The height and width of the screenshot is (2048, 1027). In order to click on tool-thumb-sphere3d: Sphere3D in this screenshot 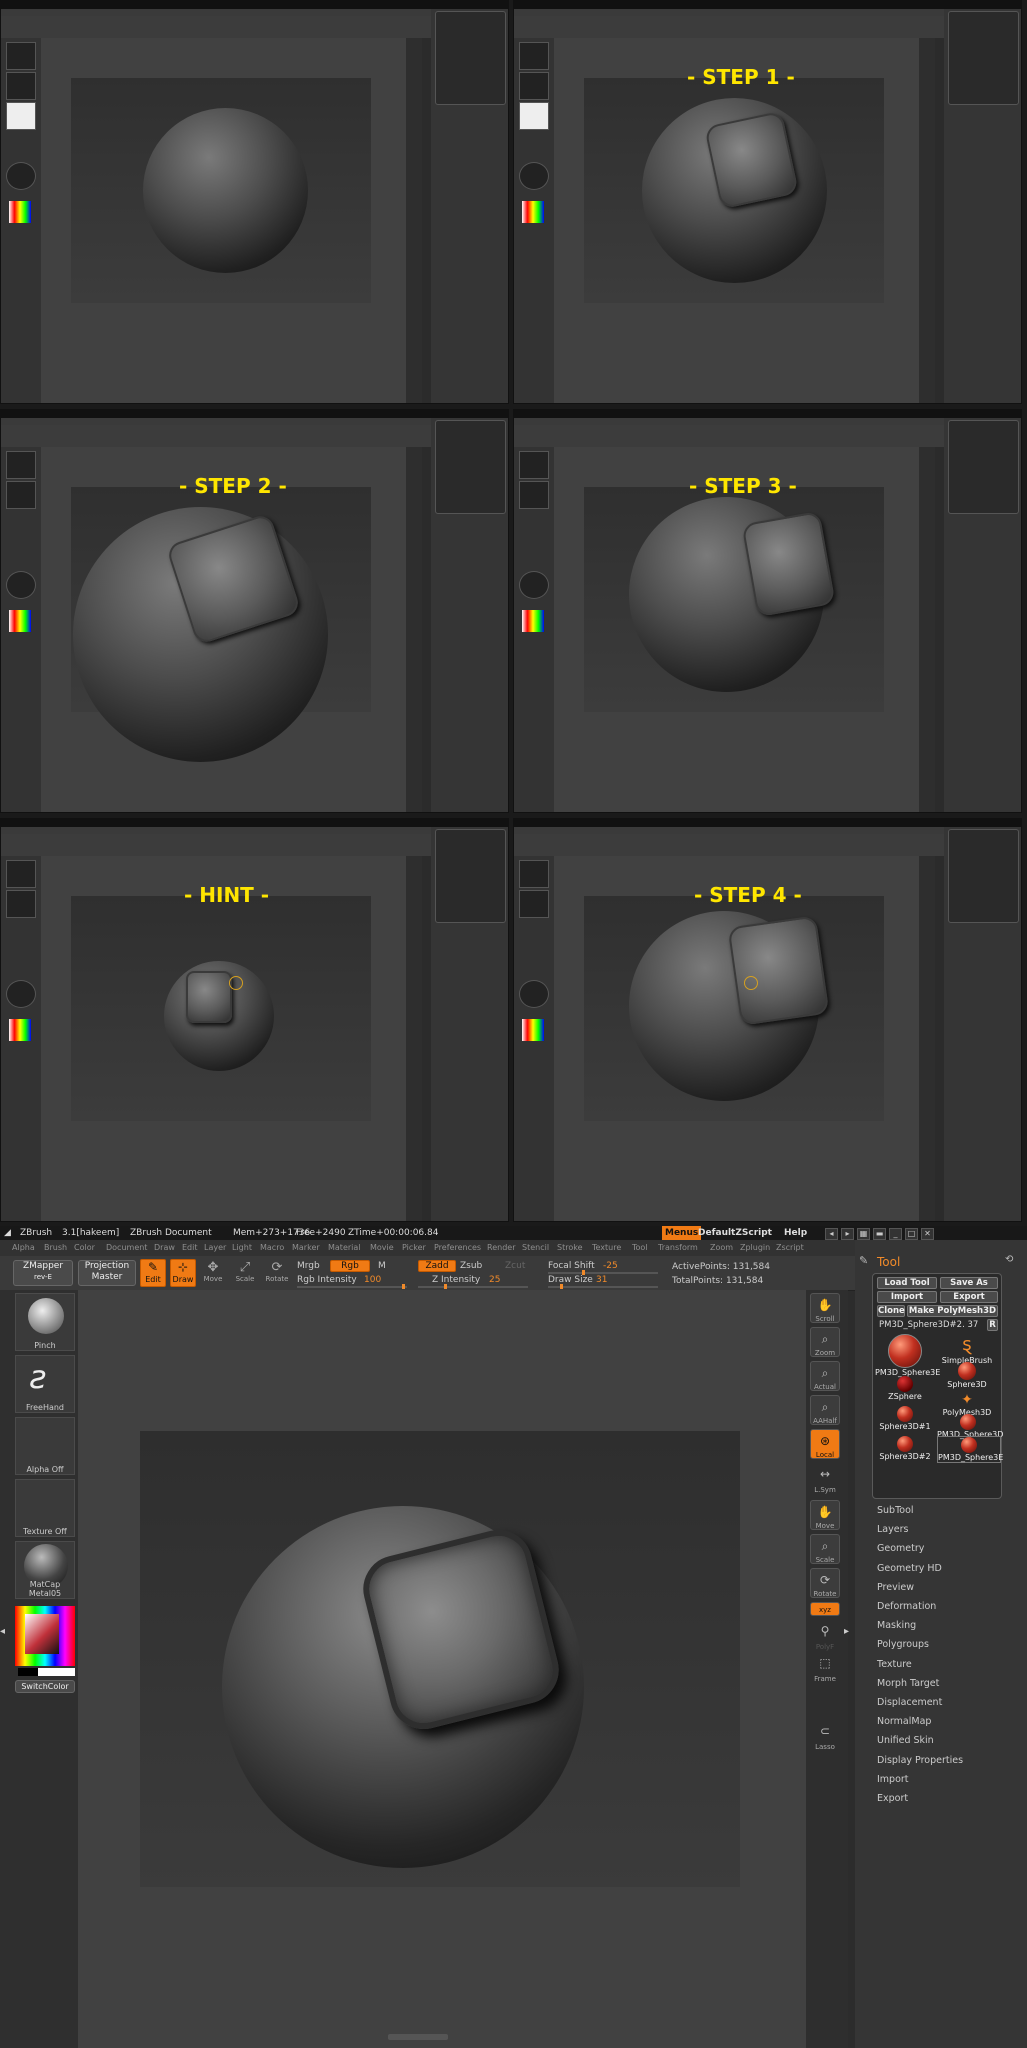, I will do `click(967, 1375)`.